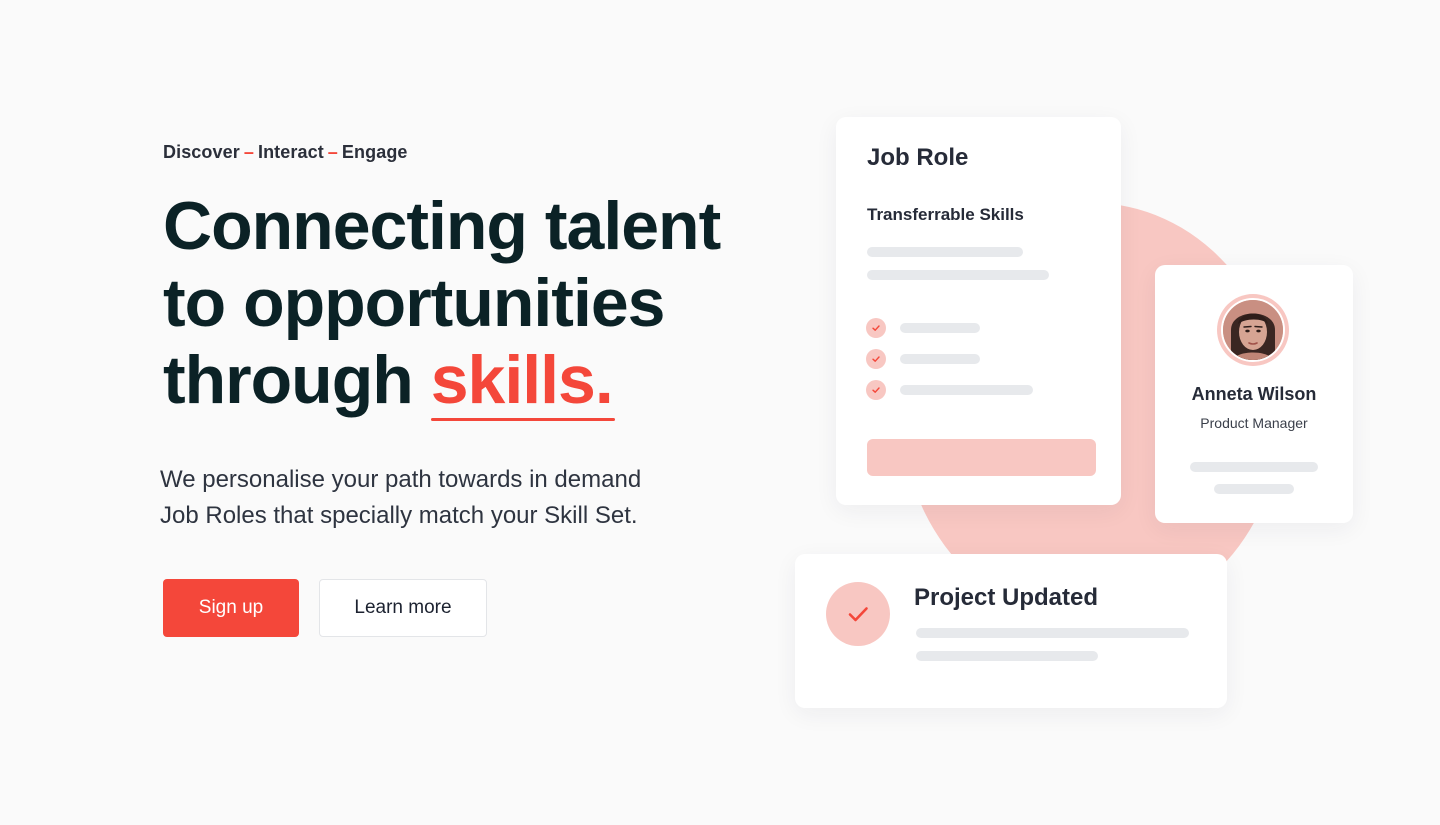 The image size is (1440, 825). I want to click on headline-line-2: to opportunities, so click(414, 303).